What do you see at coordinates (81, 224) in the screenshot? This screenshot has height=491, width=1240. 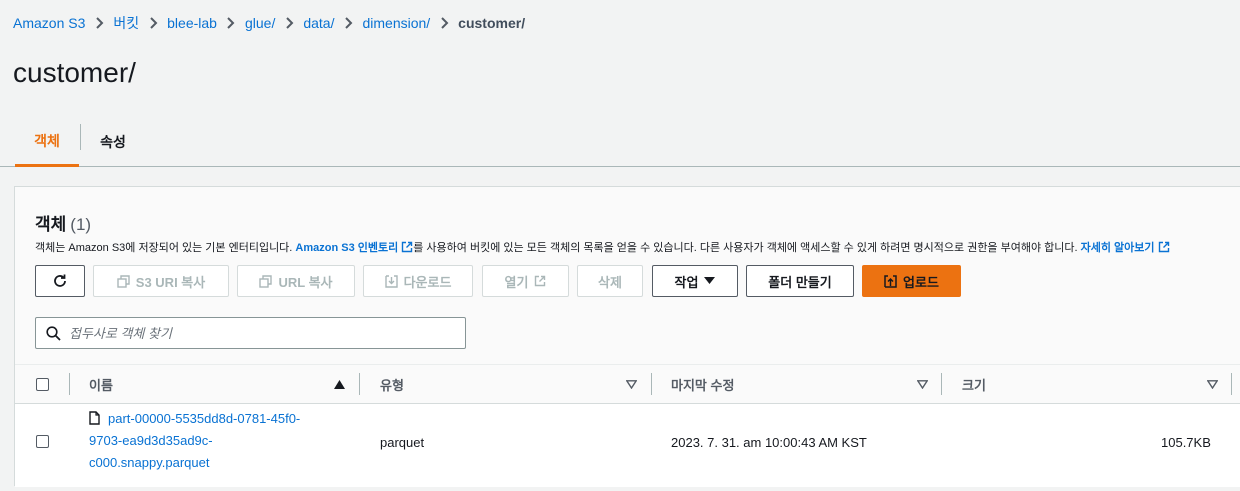 I see `object-count: (1)` at bounding box center [81, 224].